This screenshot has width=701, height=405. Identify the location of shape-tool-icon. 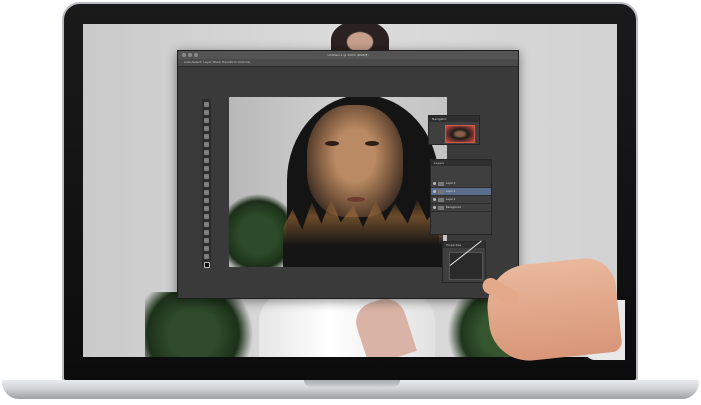
(206, 240).